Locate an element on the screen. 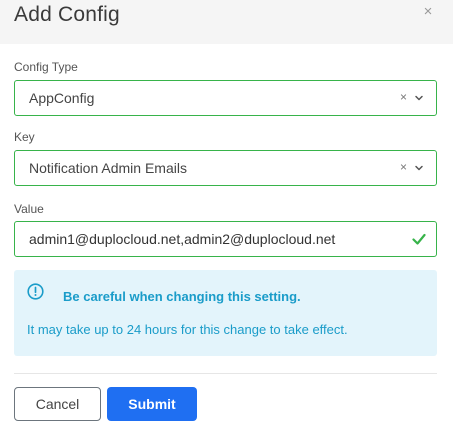 The image size is (453, 435). config-type-value: AppConfig is located at coordinates (62, 98).